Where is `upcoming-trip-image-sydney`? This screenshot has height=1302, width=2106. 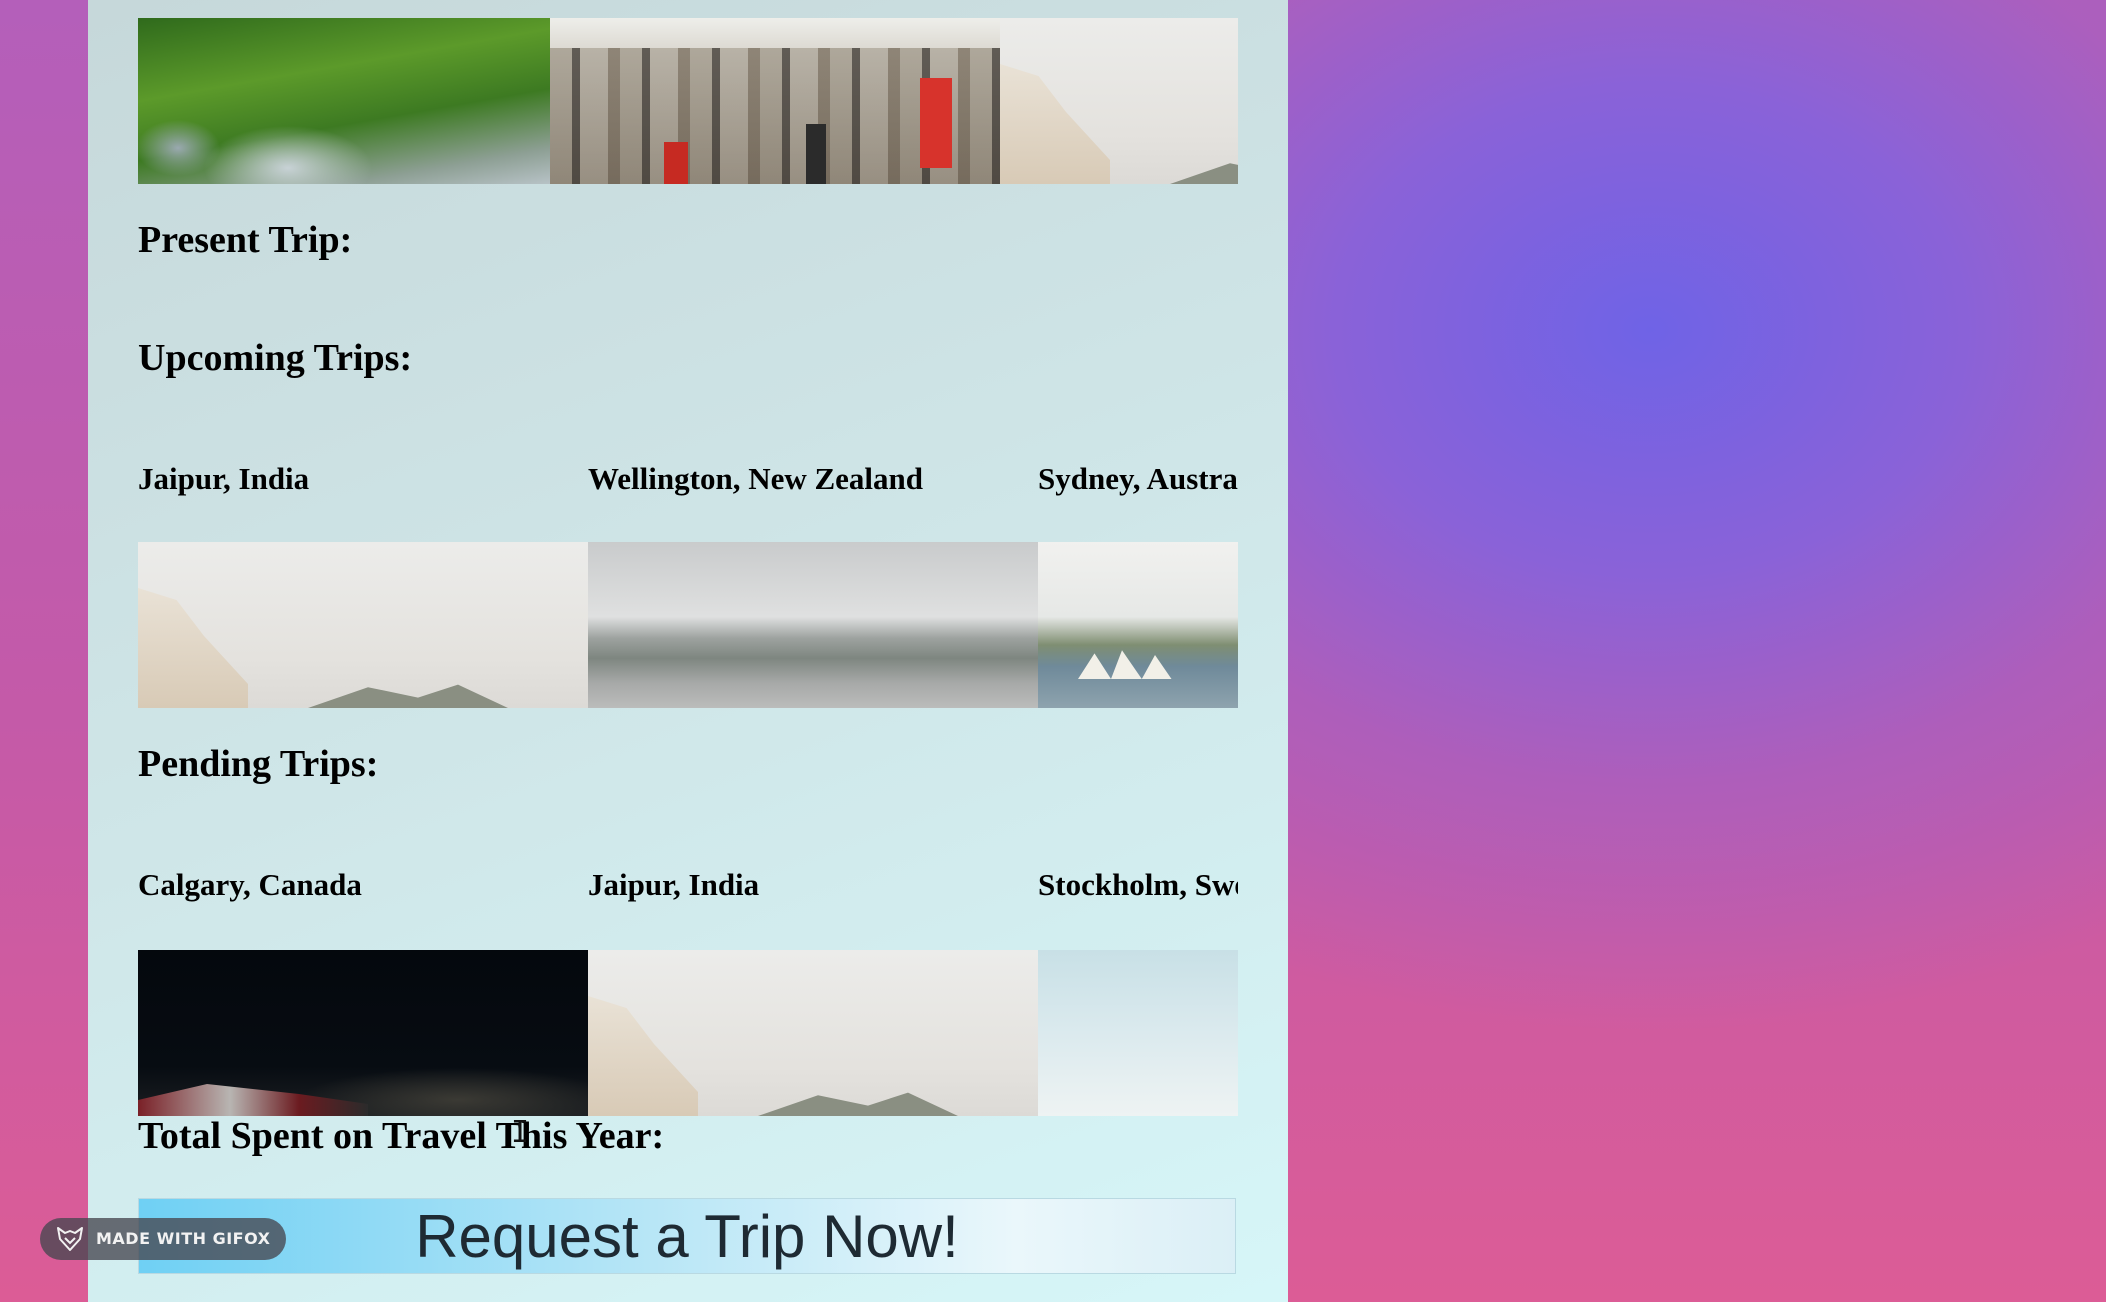 upcoming-trip-image-sydney is located at coordinates (1138, 625).